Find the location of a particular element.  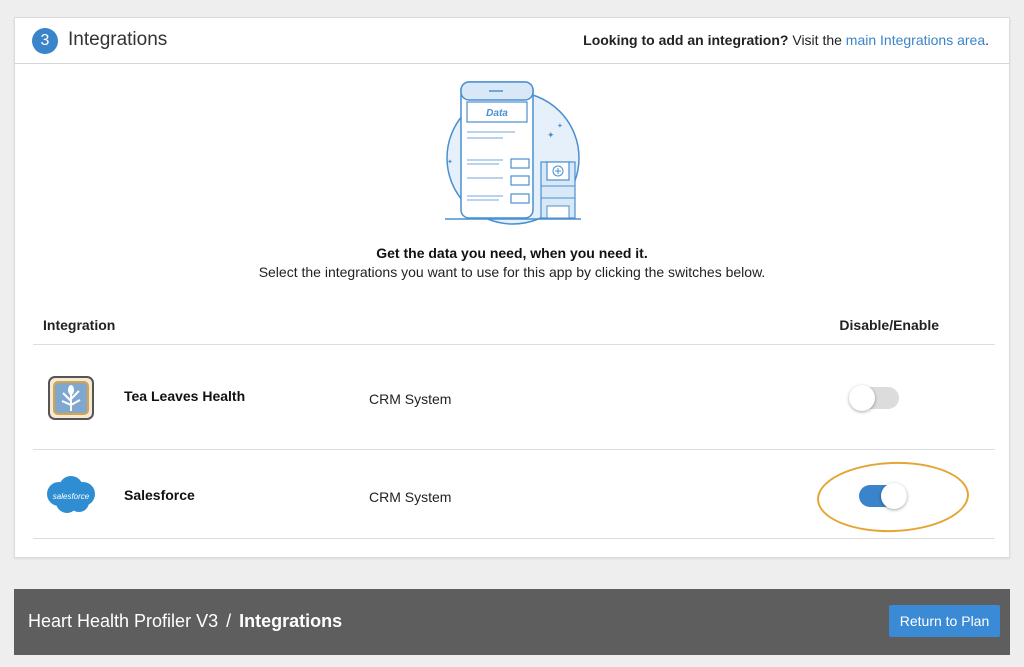

integration-name: Tea Leaves Health is located at coordinates (185, 396).